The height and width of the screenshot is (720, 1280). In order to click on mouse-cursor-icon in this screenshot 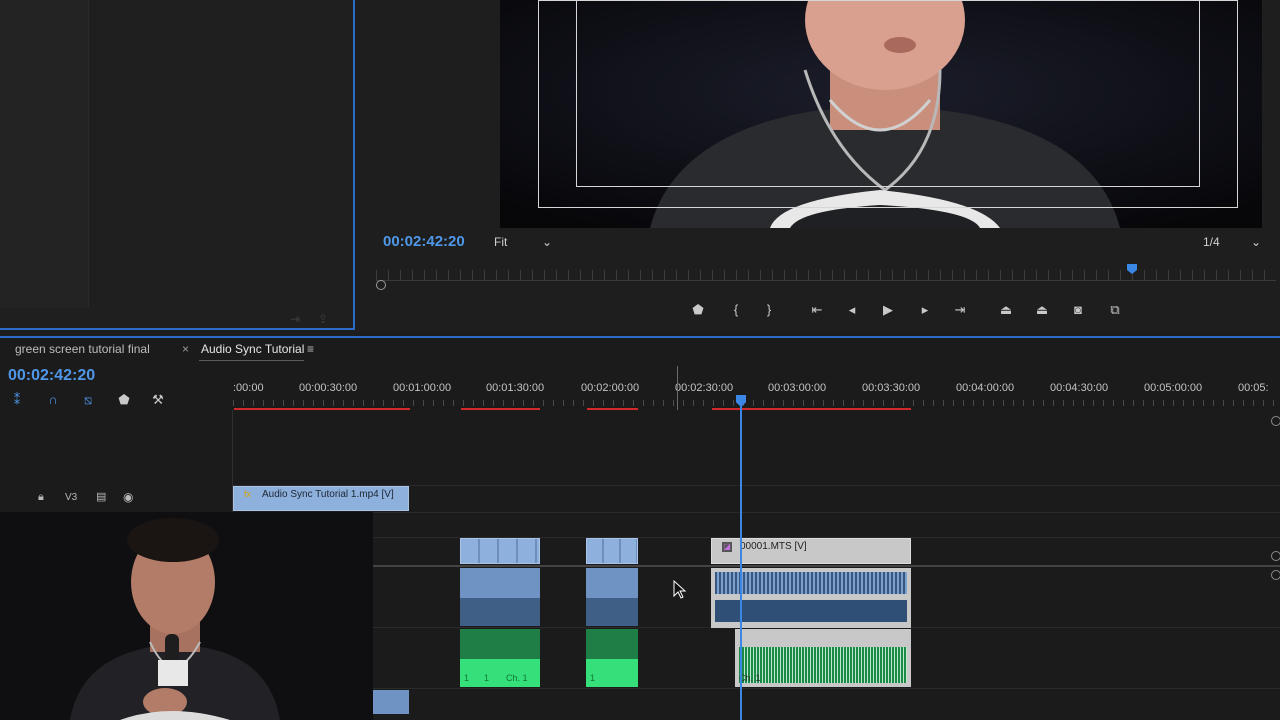, I will do `click(680, 589)`.